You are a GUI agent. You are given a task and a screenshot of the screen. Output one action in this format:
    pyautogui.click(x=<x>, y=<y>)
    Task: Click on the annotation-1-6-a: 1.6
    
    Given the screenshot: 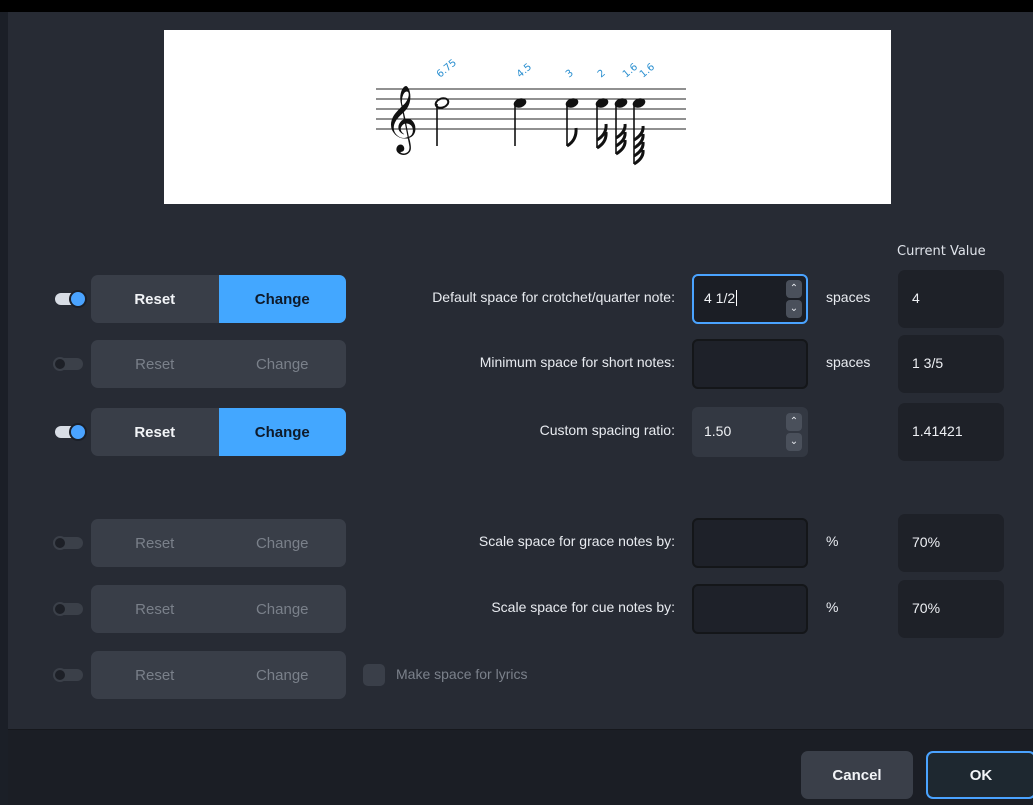 What is the action you would take?
    pyautogui.click(x=630, y=71)
    